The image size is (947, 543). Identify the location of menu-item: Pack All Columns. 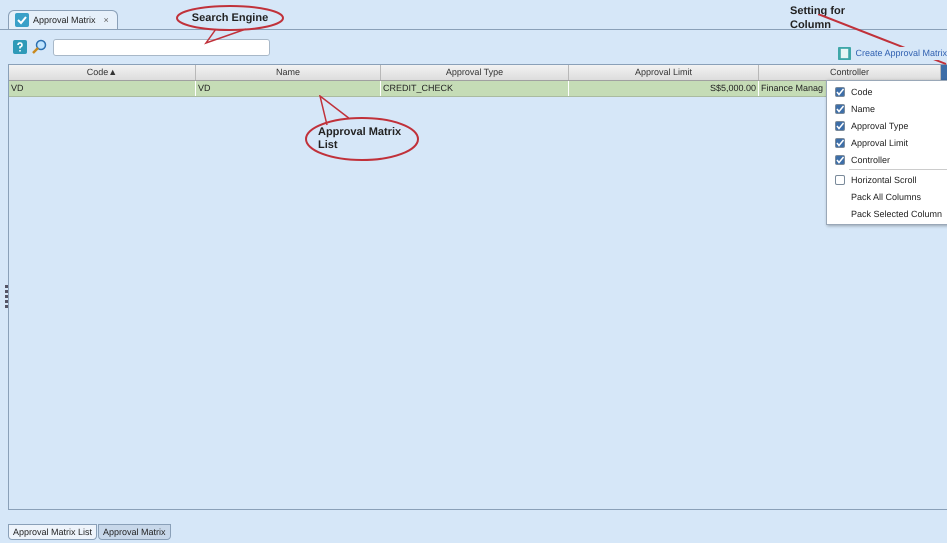
(887, 196).